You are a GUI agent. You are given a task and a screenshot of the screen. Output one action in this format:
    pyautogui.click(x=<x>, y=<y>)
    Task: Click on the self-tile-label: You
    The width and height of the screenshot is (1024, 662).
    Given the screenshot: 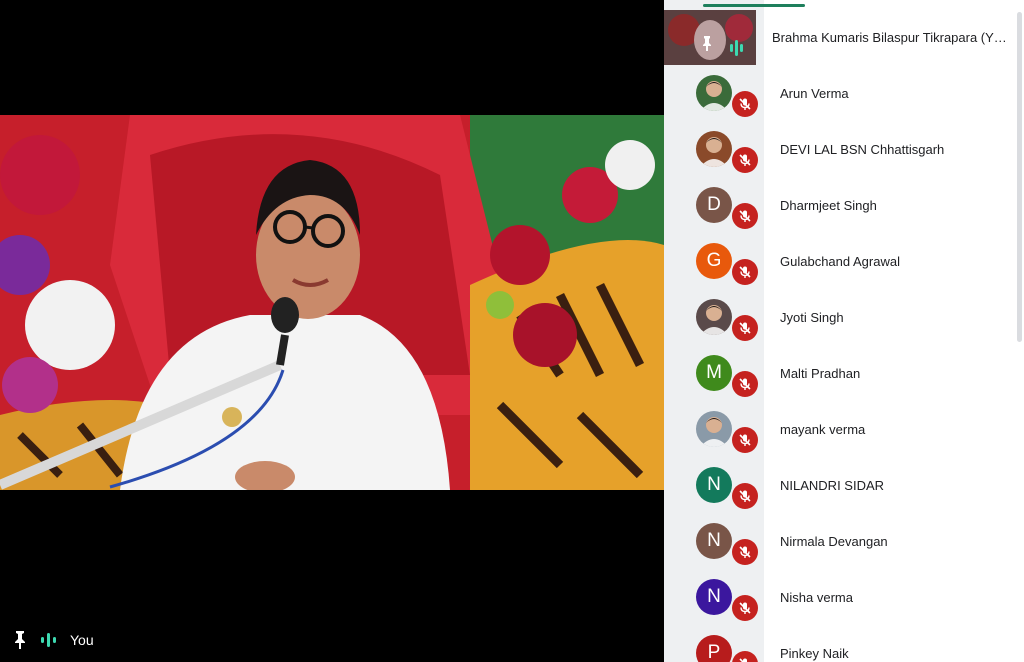 What is the action you would take?
    pyautogui.click(x=53, y=640)
    